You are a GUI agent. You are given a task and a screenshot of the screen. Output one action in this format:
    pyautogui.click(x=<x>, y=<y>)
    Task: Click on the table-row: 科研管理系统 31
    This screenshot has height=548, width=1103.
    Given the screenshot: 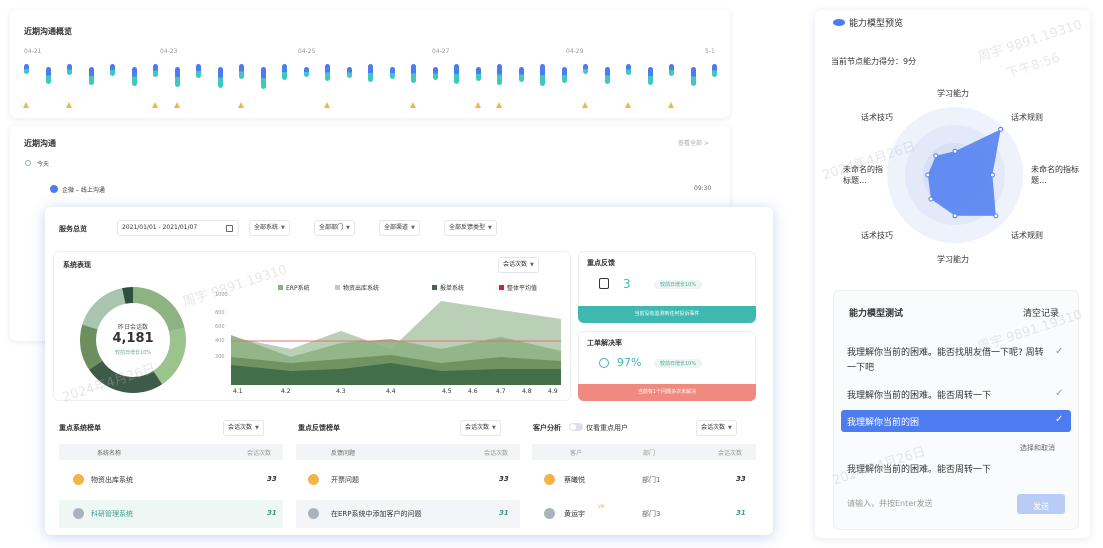 What is the action you would take?
    pyautogui.click(x=171, y=514)
    